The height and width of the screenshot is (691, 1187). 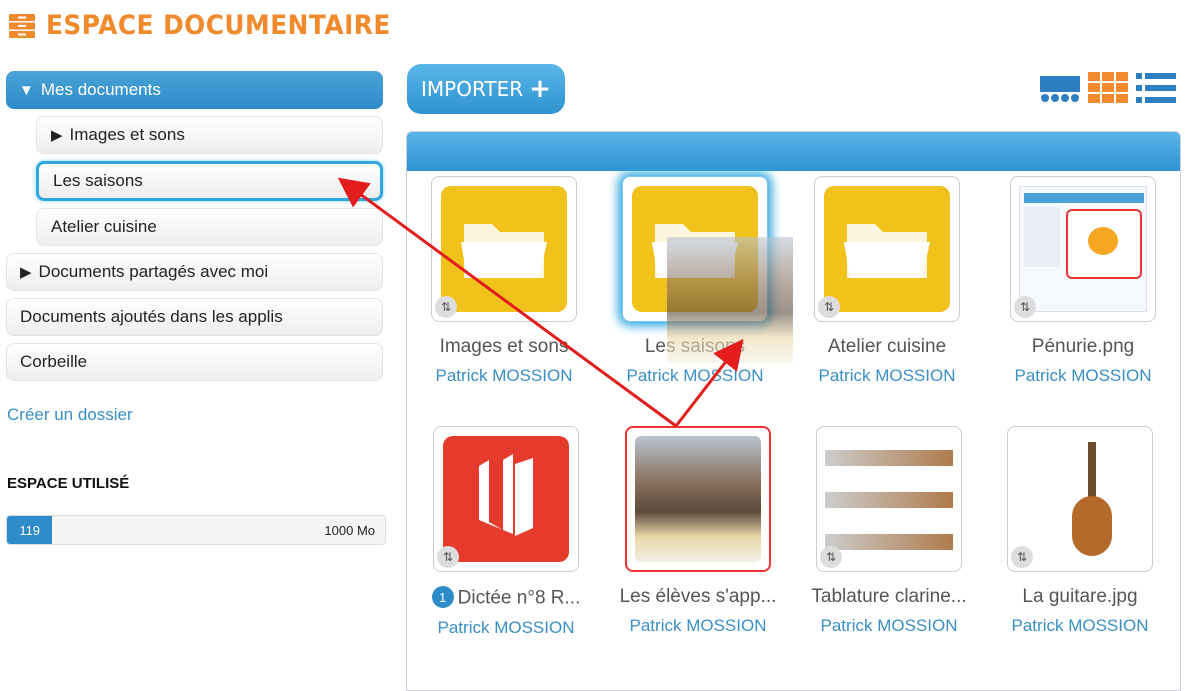 What do you see at coordinates (209, 135) in the screenshot?
I see `tree-item-images-et-sons: ▶ Images et sons` at bounding box center [209, 135].